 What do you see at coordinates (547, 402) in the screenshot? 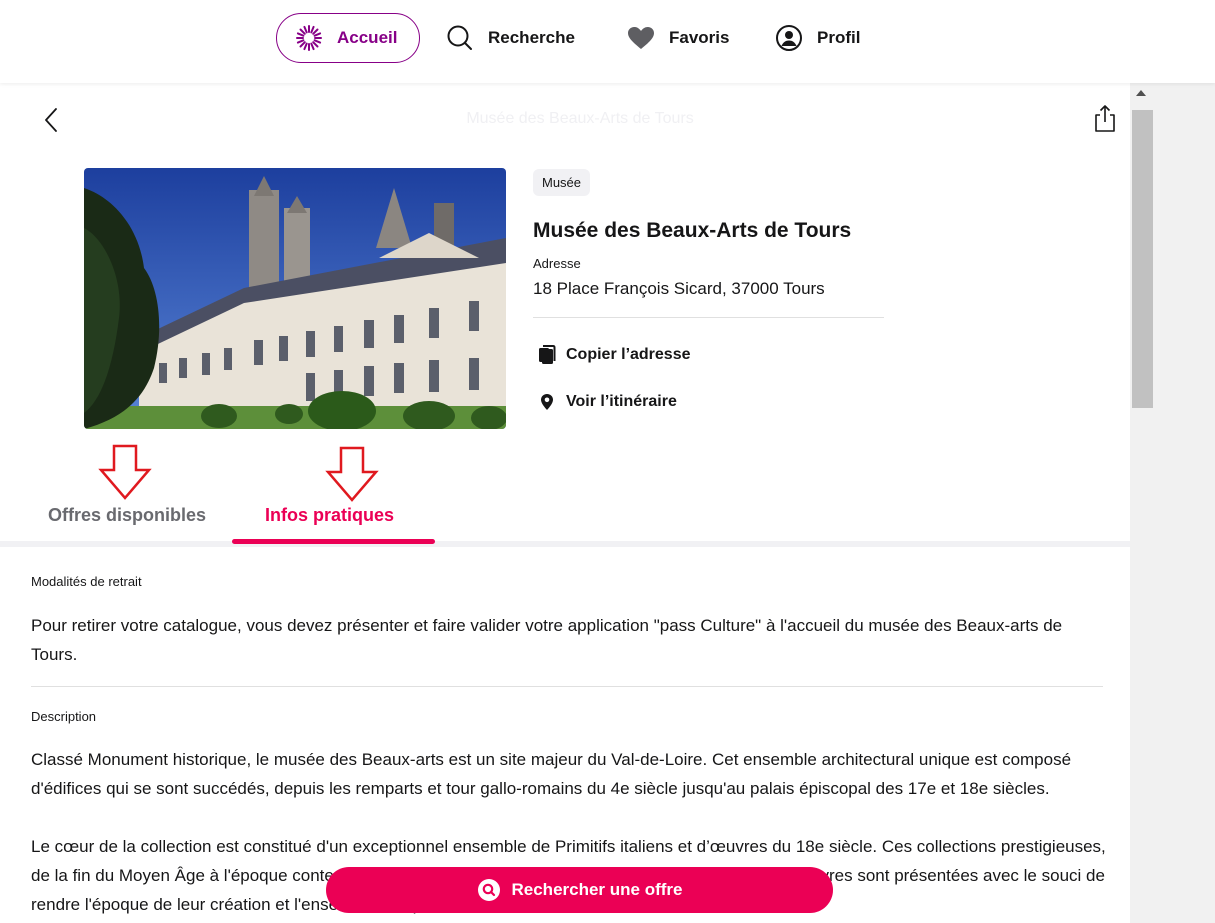
I see `location-pin-icon` at bounding box center [547, 402].